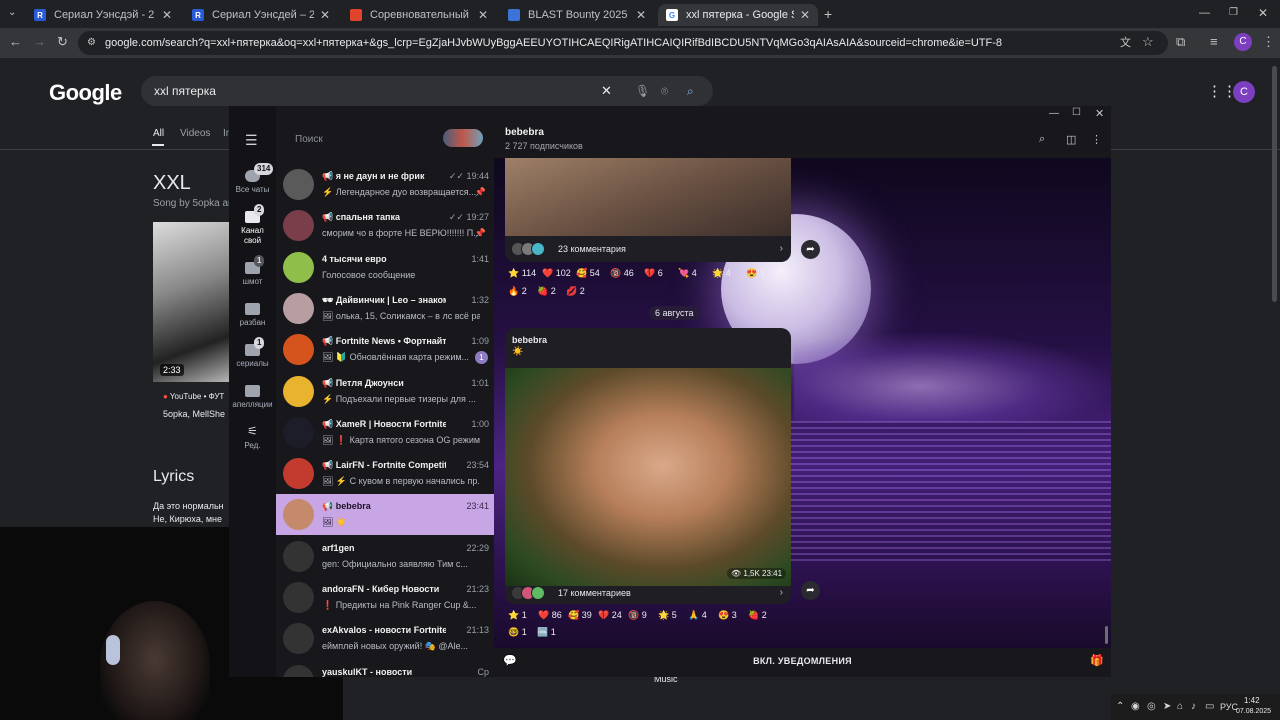  I want to click on reaction-chip: 💋 2, so click(575, 291).